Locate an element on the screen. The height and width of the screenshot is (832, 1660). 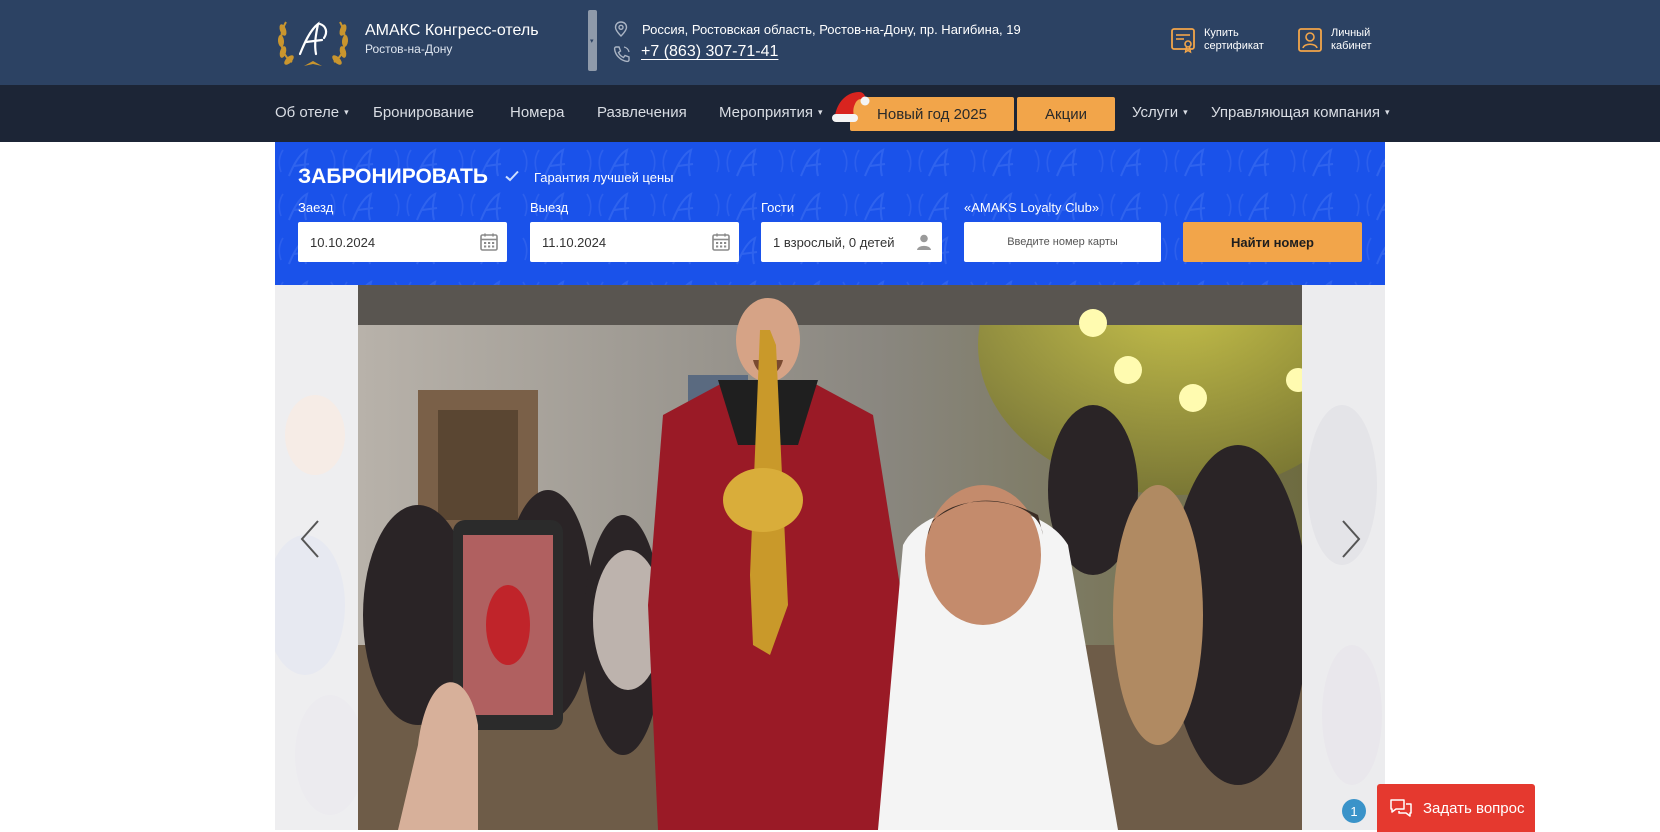
hotel-phone-link: +7 (863) 307-71-41 is located at coordinates (709, 52).